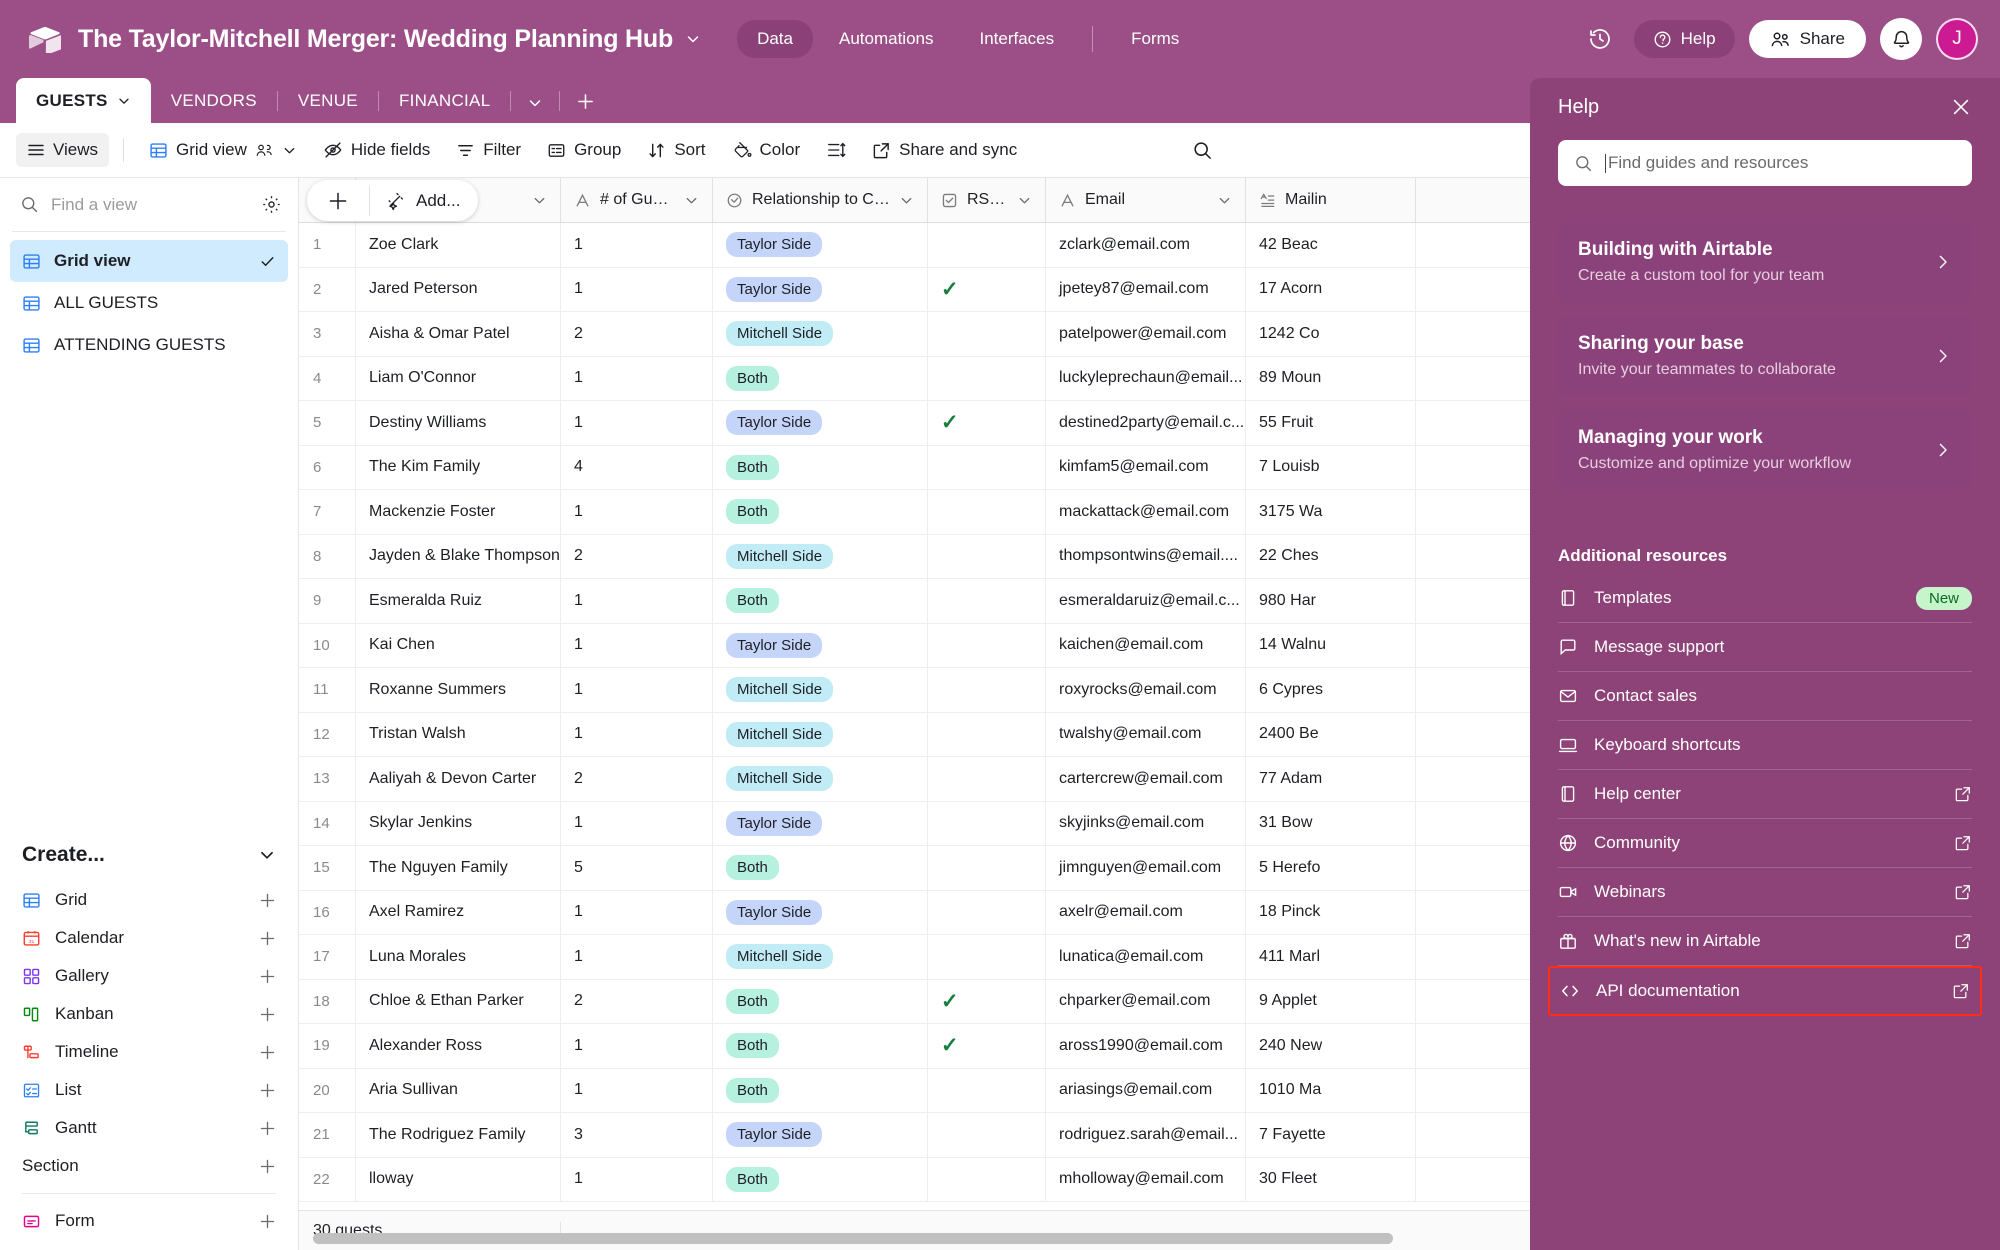 The width and height of the screenshot is (2000, 1250). I want to click on create-kanban-view: Kanban, so click(149, 1014).